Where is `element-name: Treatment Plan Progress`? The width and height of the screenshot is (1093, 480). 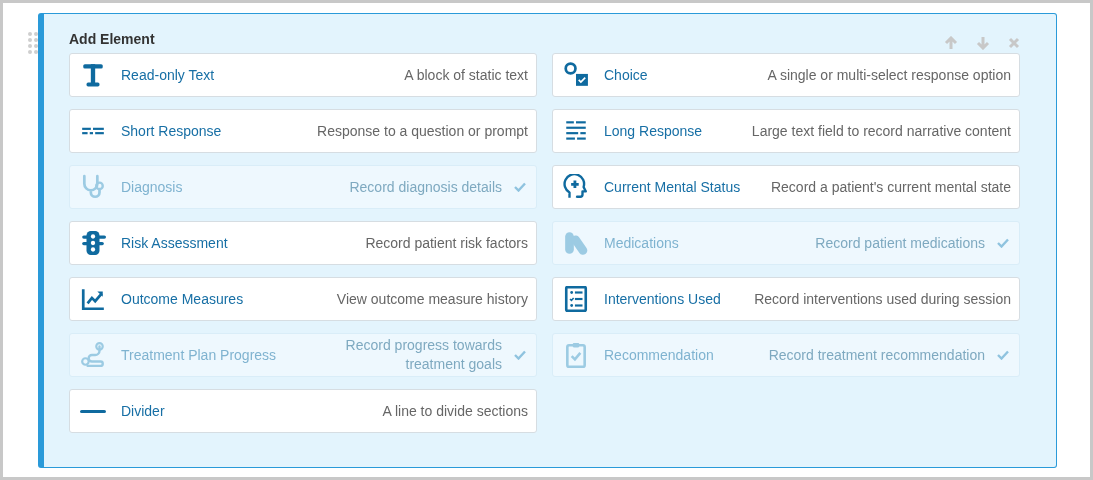
element-name: Treatment Plan Progress is located at coordinates (199, 355).